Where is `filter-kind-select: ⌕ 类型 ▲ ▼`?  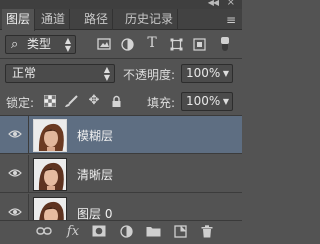
filter-kind-select: ⌕ 类型 ▲ ▼ is located at coordinates (40, 44).